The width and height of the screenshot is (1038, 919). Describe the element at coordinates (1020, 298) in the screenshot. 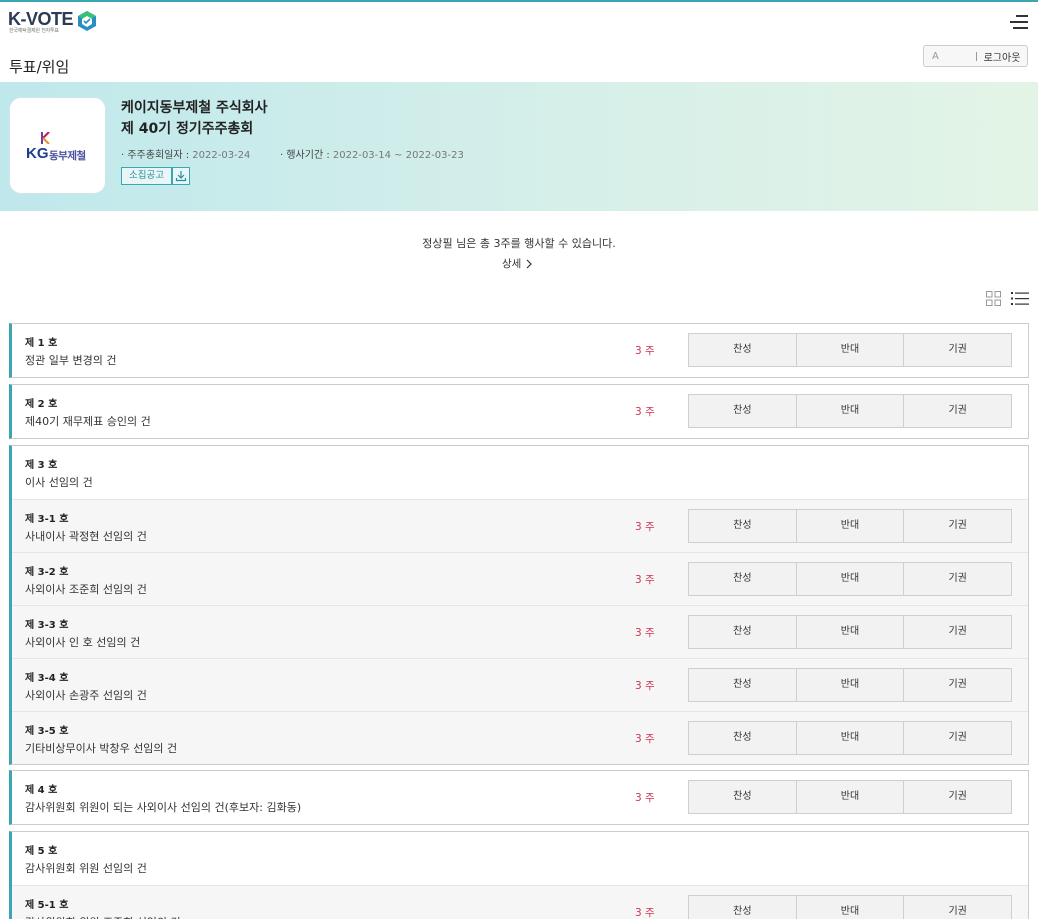

I see `list-view-icon` at that location.